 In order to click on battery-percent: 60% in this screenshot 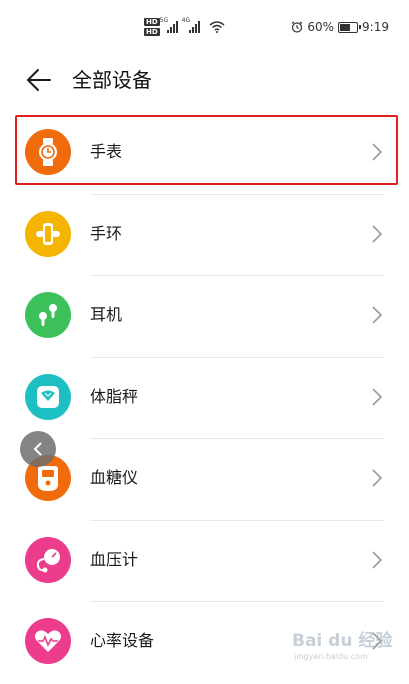, I will do `click(321, 27)`.